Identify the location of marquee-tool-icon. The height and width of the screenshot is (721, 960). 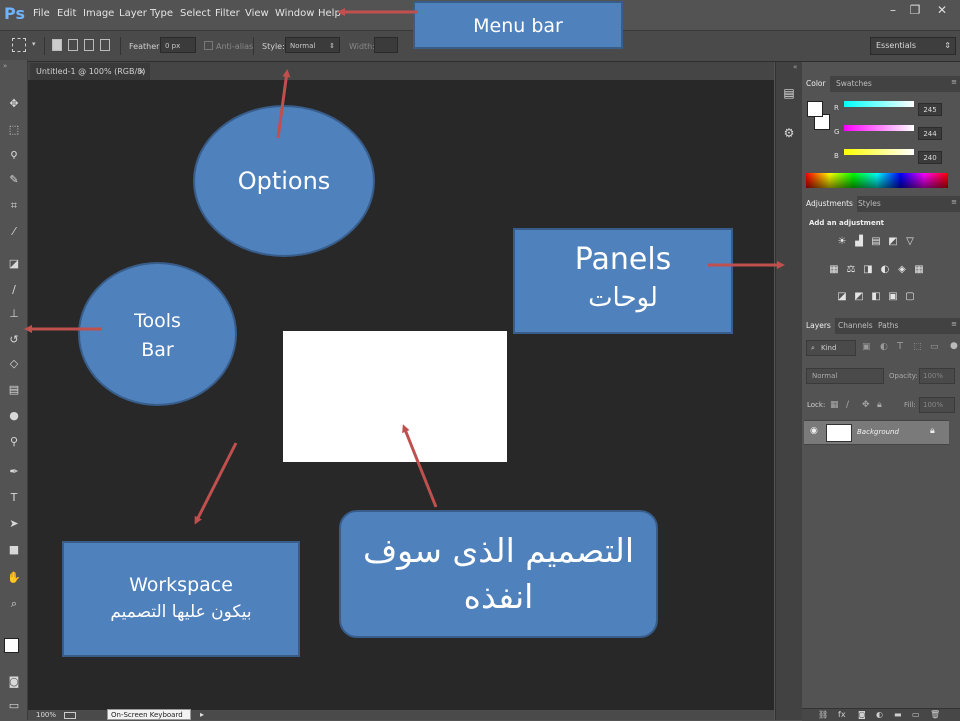
(19, 45).